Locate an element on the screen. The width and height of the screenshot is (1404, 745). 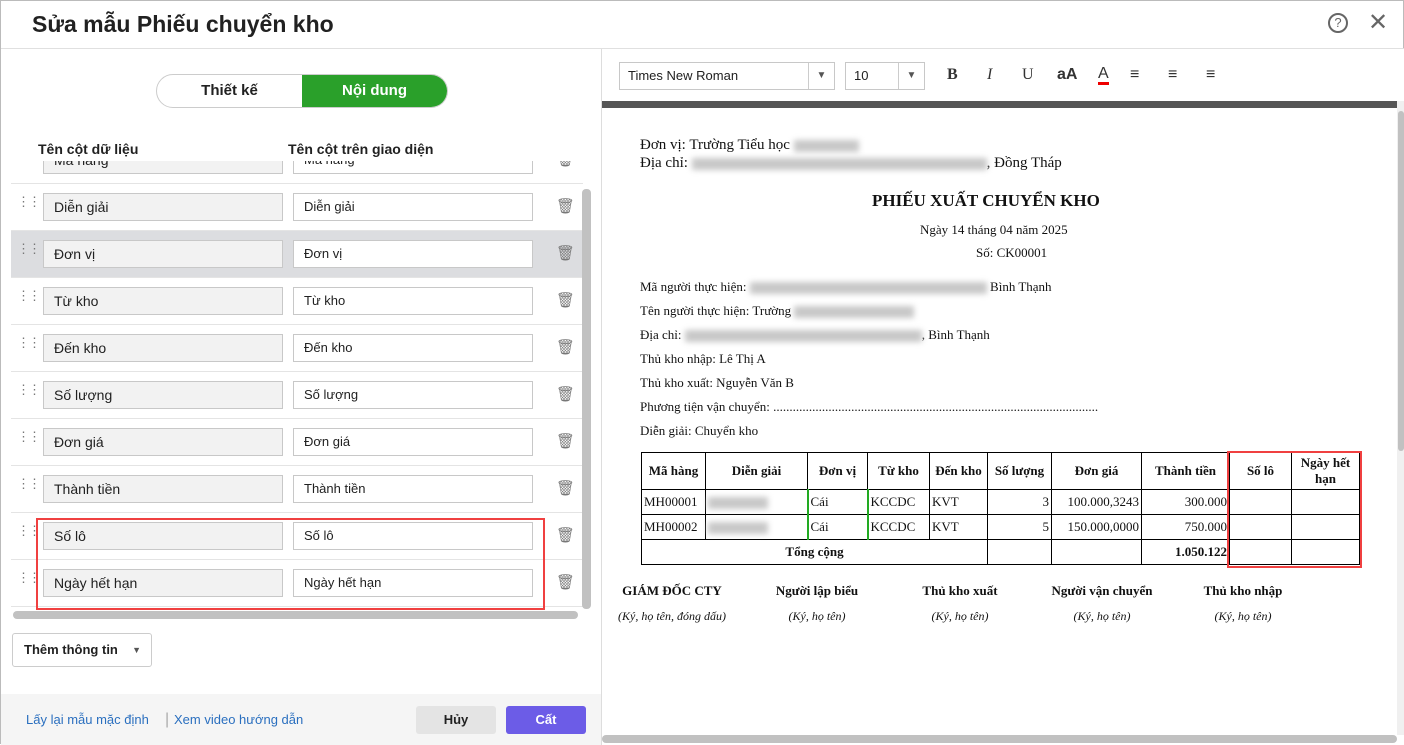
data-column-field: Đơn vị is located at coordinates (163, 254).